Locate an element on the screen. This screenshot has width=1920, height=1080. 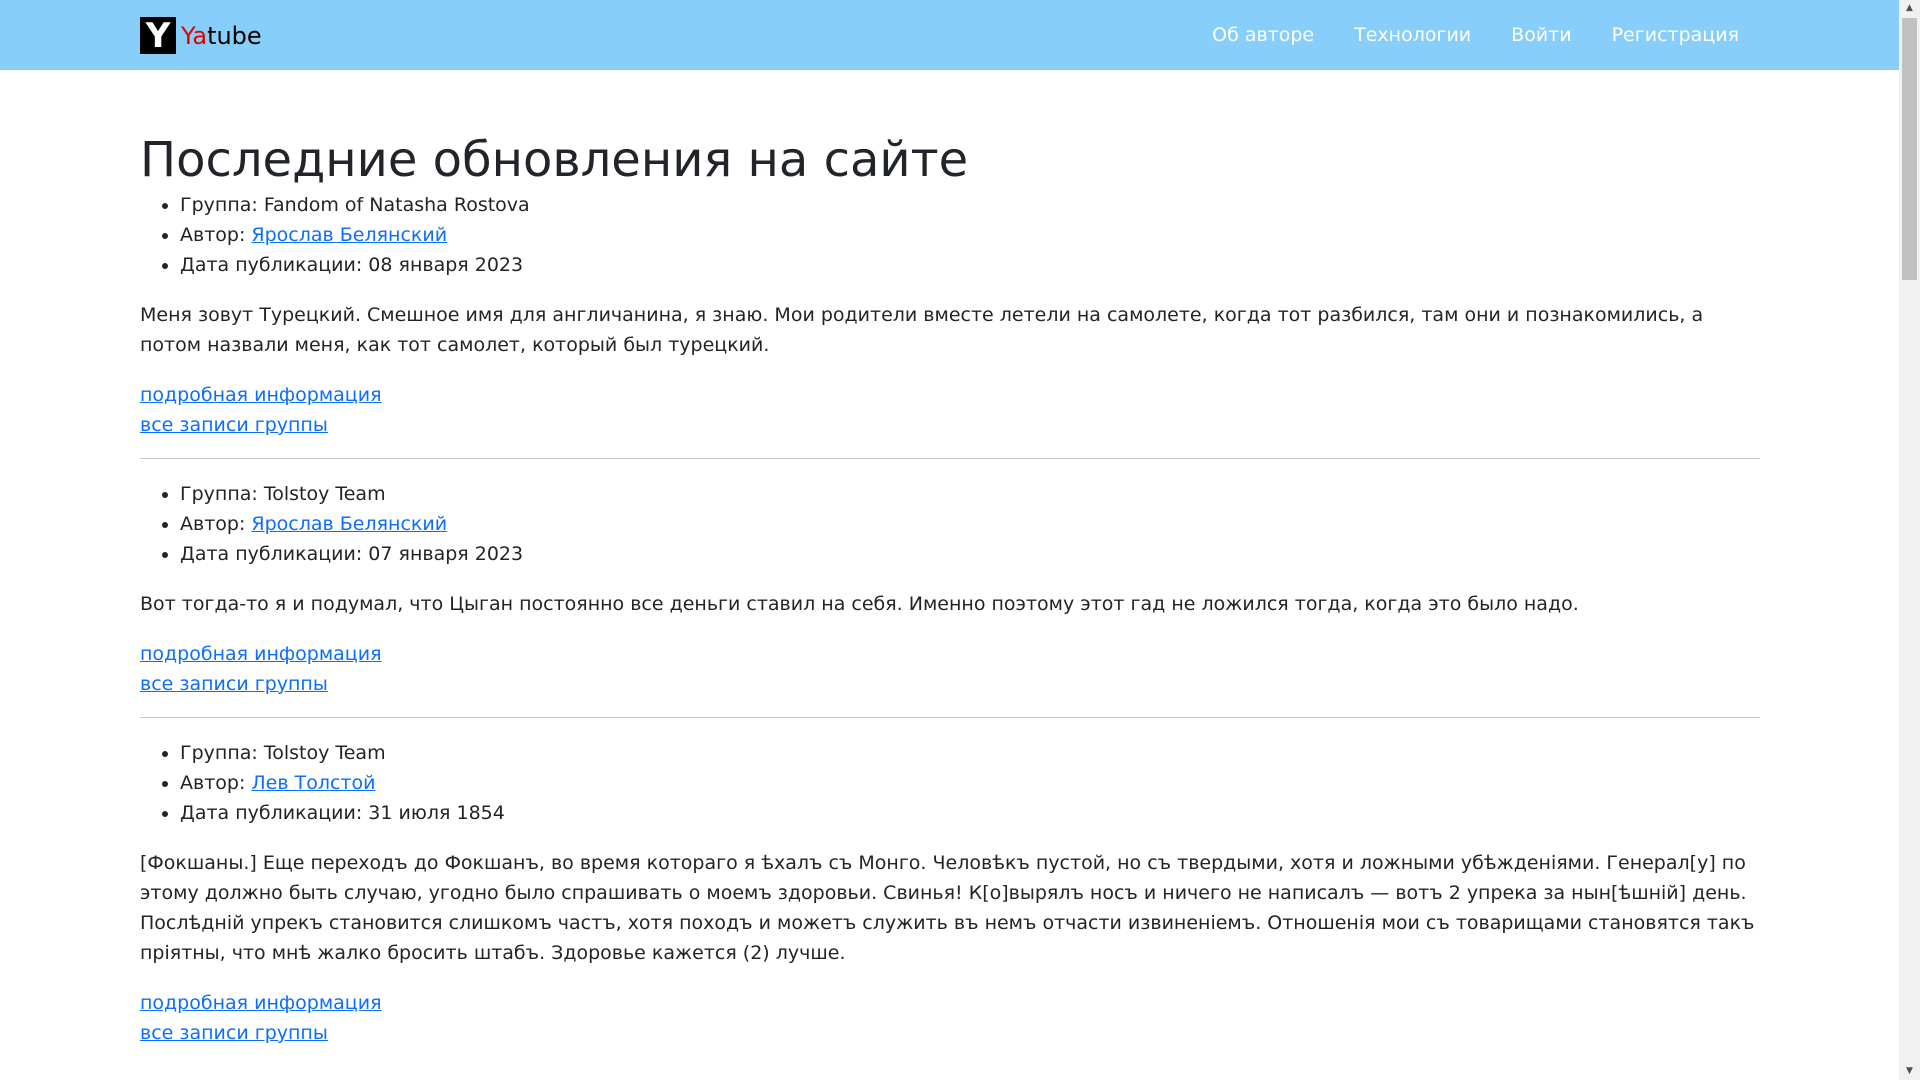
post-author: Автор: Лев Толстой is located at coordinates (970, 783).